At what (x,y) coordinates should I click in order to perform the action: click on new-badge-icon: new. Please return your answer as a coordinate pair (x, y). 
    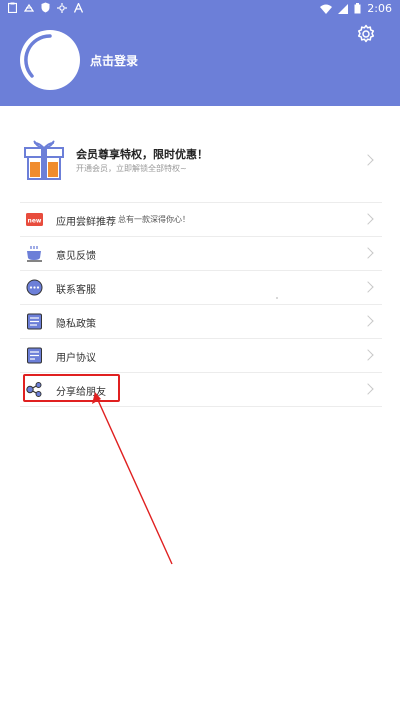
    Looking at the image, I should click on (34, 219).